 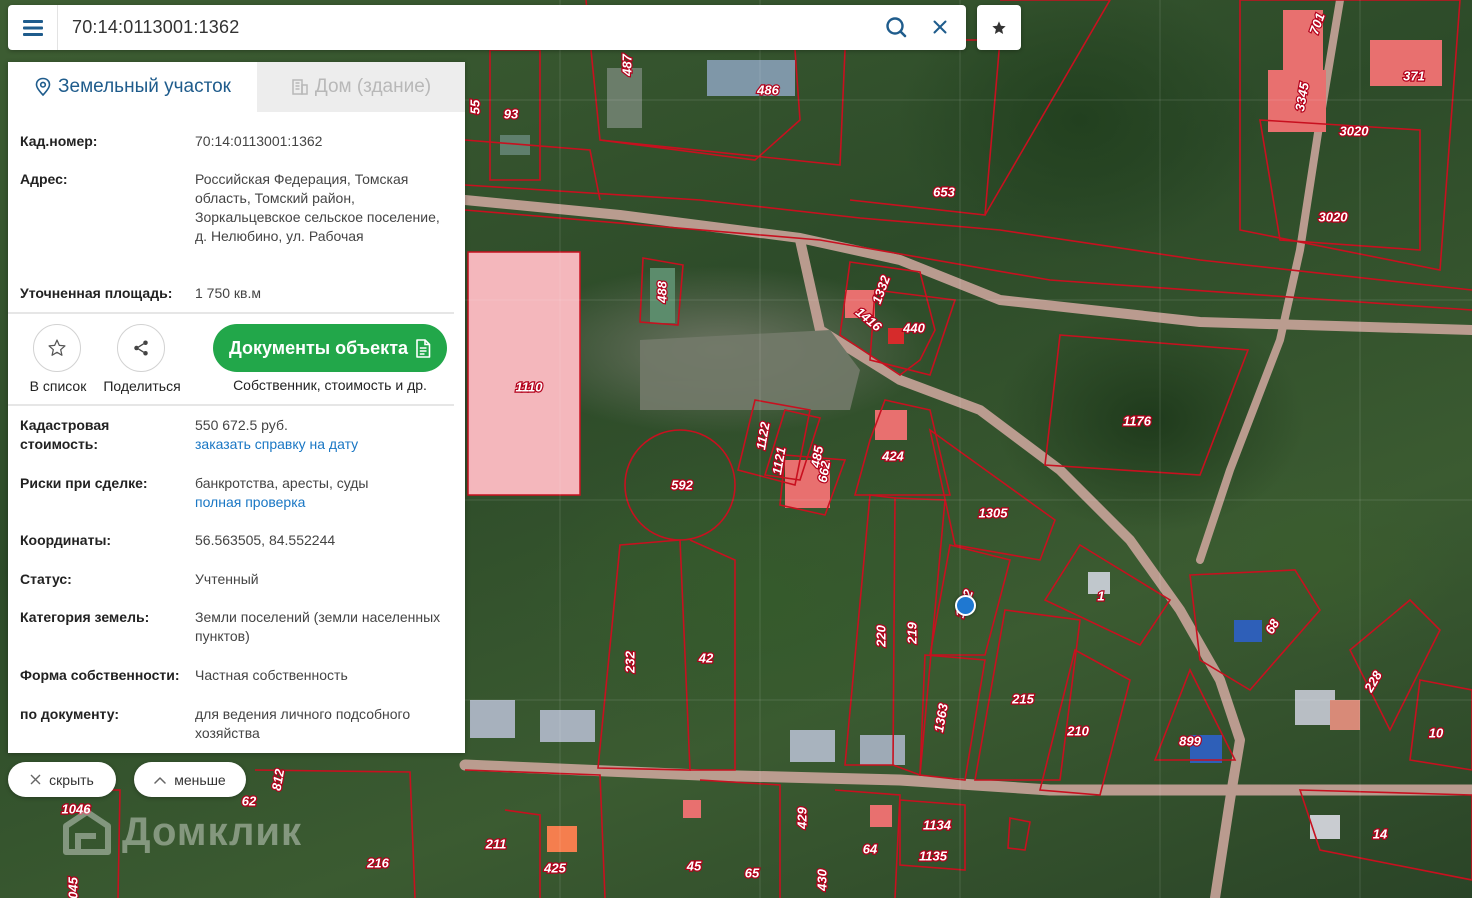 What do you see at coordinates (869, 319) in the screenshot?
I see `parcel-label: 1416` at bounding box center [869, 319].